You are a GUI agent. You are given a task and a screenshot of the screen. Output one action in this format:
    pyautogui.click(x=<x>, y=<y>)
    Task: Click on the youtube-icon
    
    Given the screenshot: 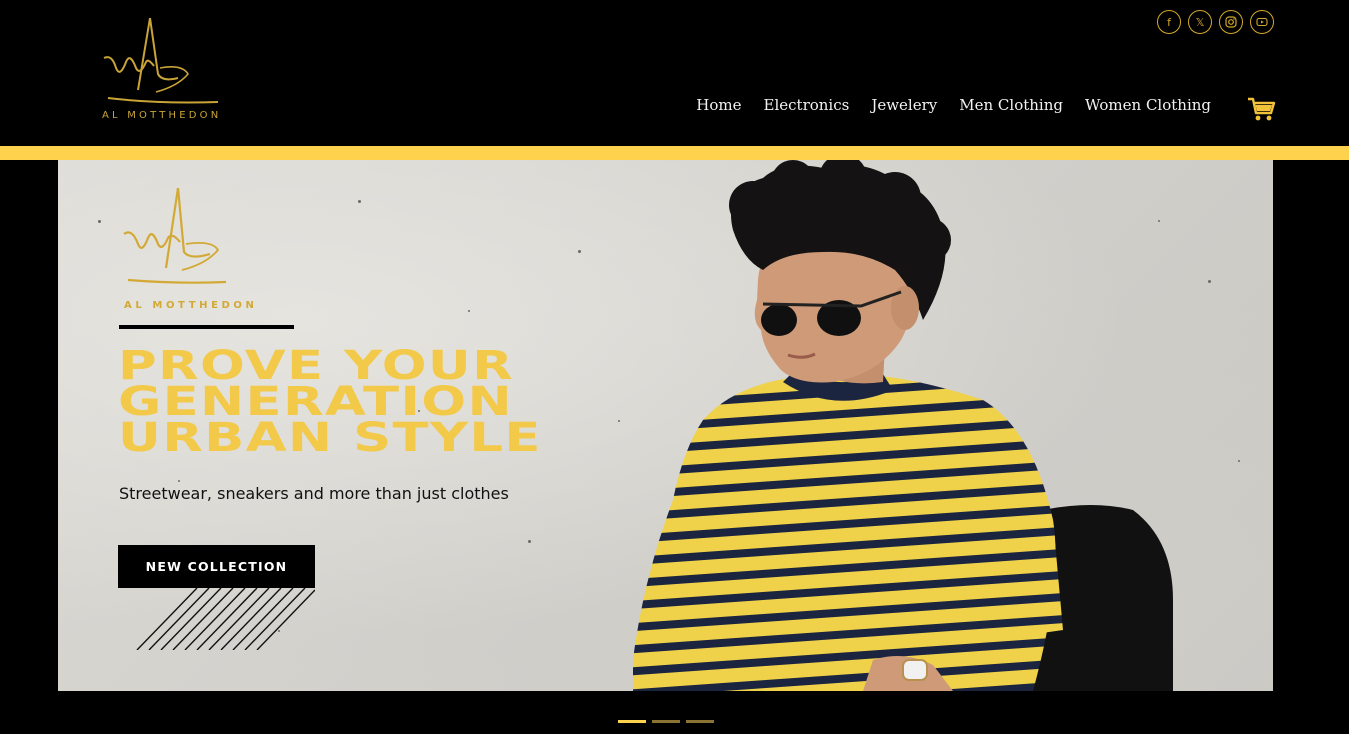 What is the action you would take?
    pyautogui.click(x=1262, y=22)
    